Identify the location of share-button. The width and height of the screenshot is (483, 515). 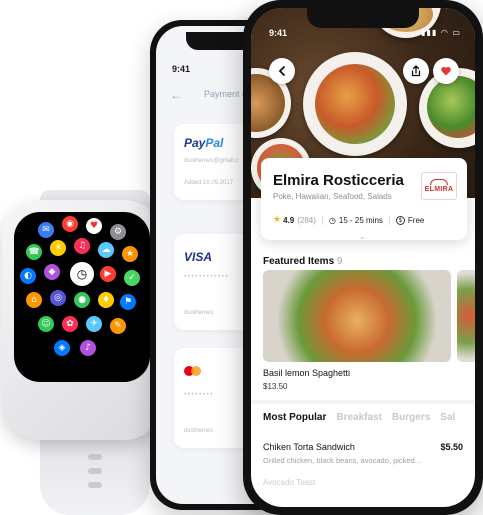
(416, 71).